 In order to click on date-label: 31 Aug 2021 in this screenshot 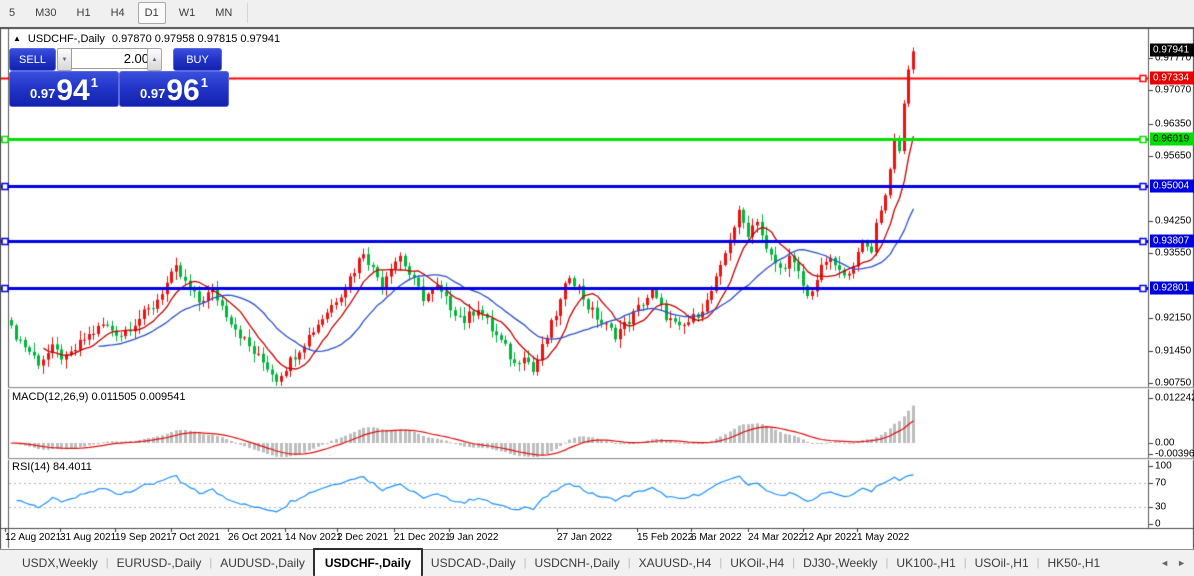, I will do `click(88, 537)`.